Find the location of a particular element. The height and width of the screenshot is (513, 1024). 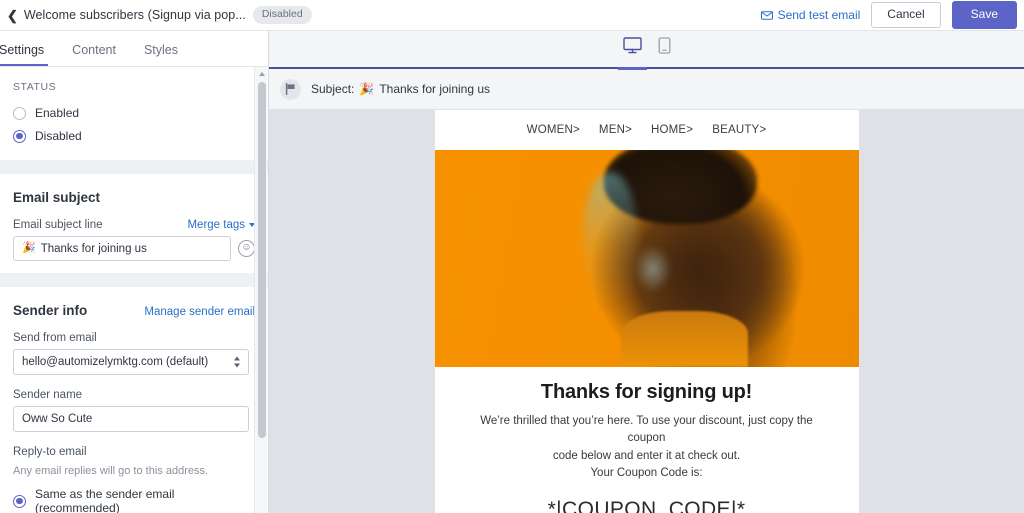

save-button: Save is located at coordinates (984, 15).